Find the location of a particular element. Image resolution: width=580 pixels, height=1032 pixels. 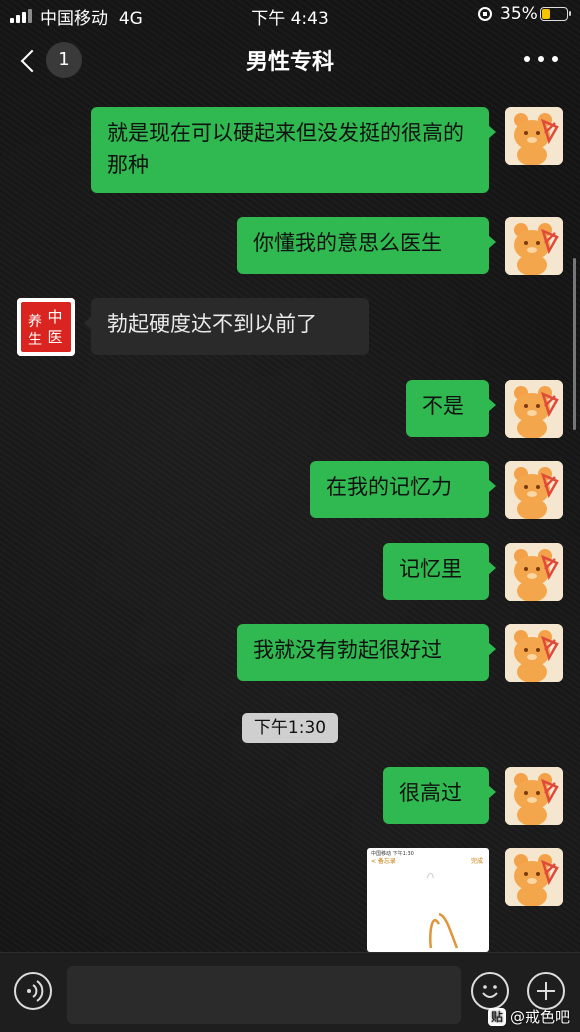

message-bubble-incoming: 勃起硬度达不到以前了 is located at coordinates (226, 326).